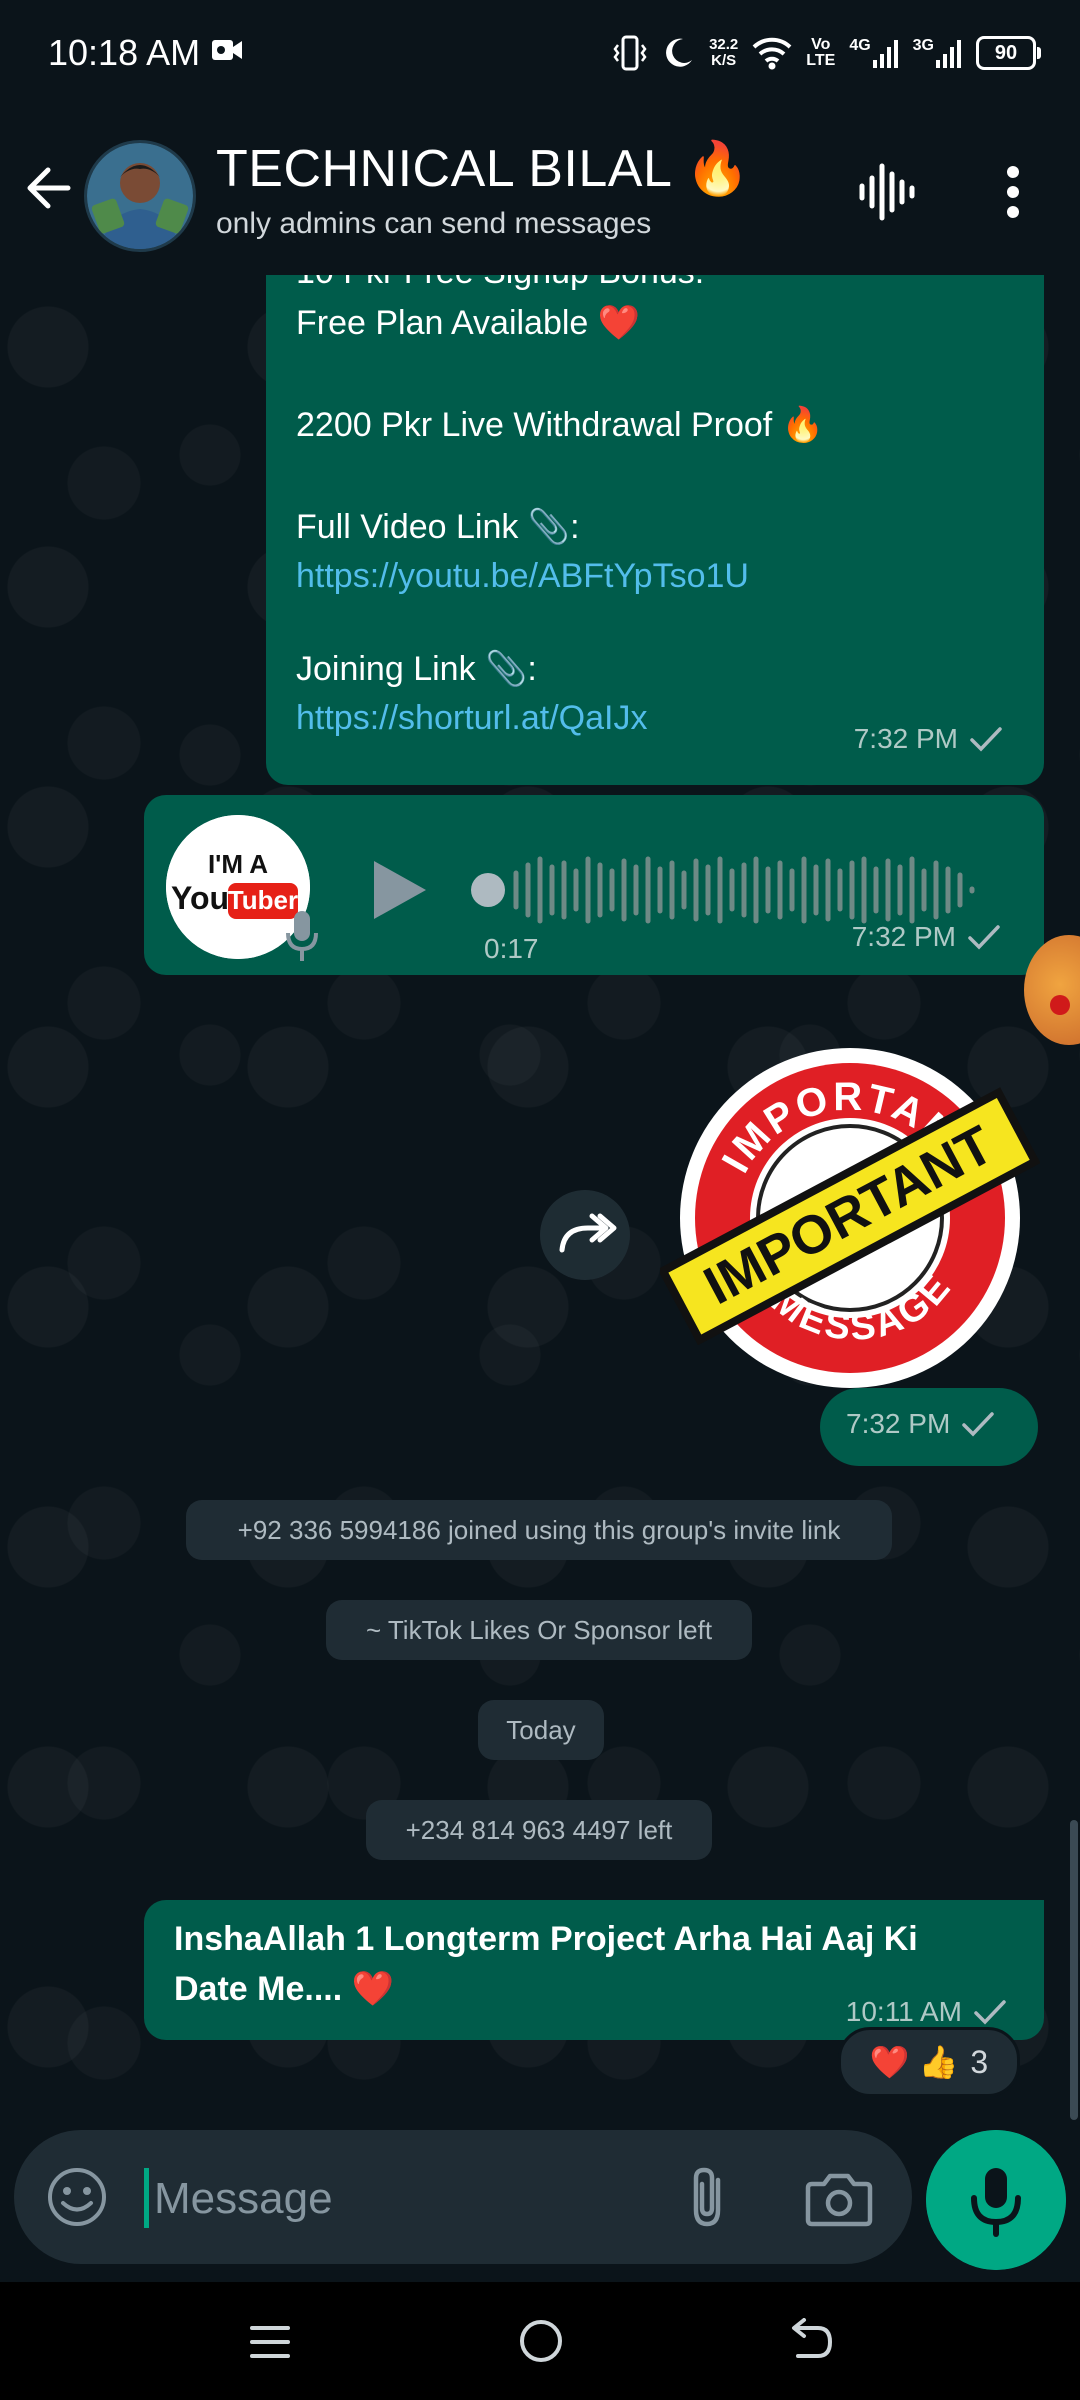 This screenshot has width=1080, height=2400. What do you see at coordinates (811, 2341) in the screenshot?
I see `nav-back-icon` at bounding box center [811, 2341].